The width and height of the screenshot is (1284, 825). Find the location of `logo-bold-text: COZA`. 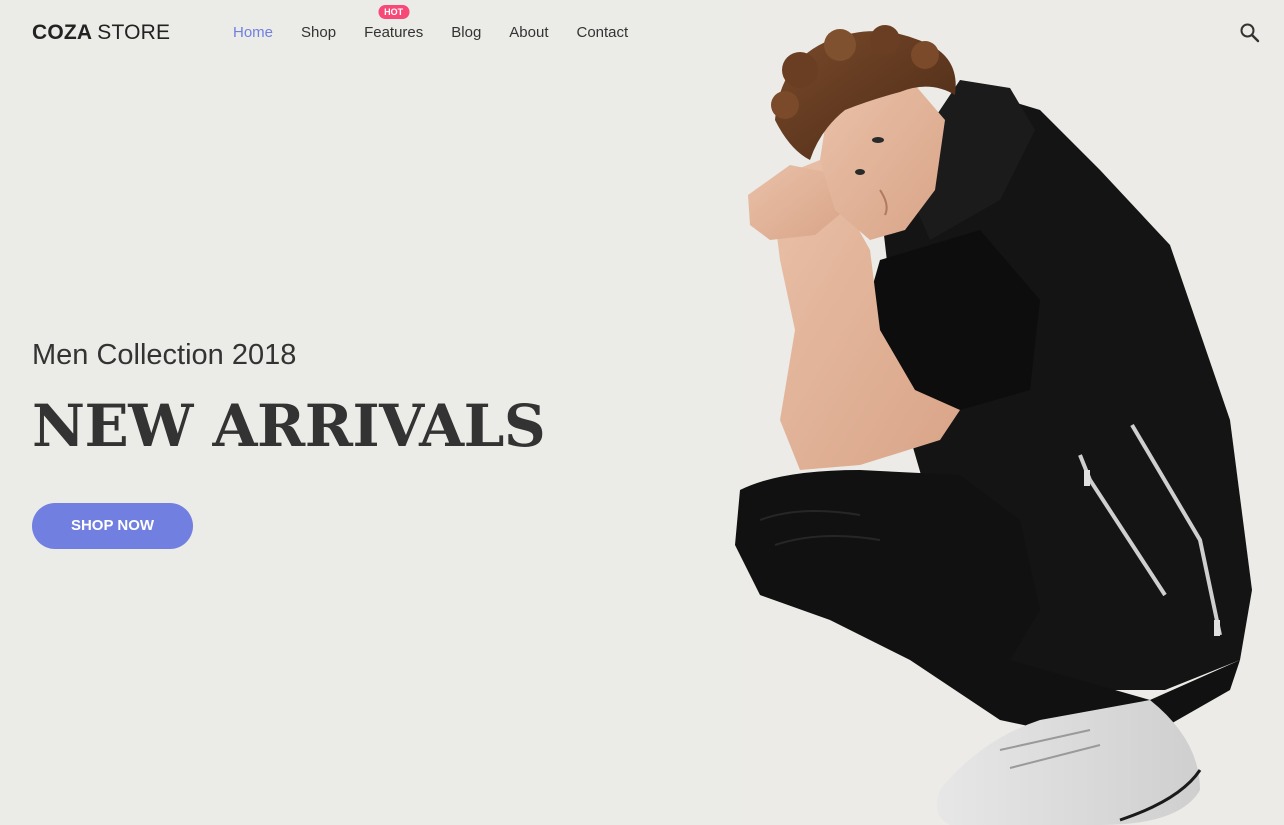

logo-bold-text: COZA is located at coordinates (62, 32).